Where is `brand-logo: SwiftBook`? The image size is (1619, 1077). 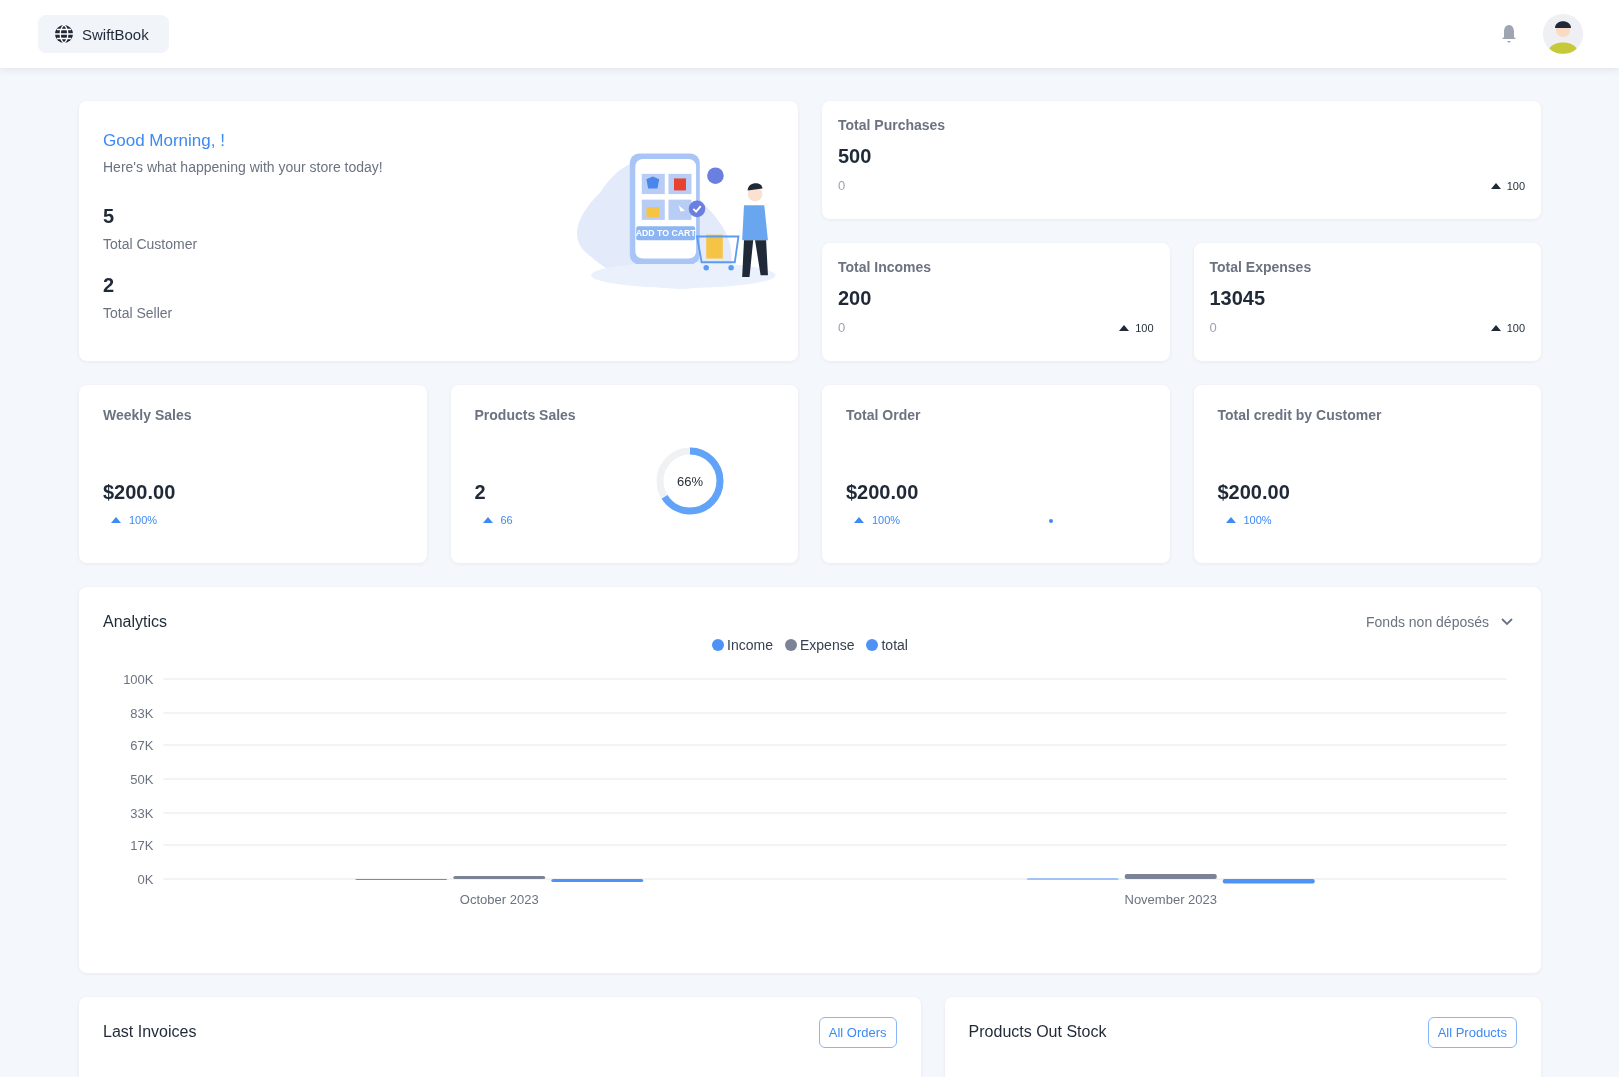
brand-logo: SwiftBook is located at coordinates (103, 34).